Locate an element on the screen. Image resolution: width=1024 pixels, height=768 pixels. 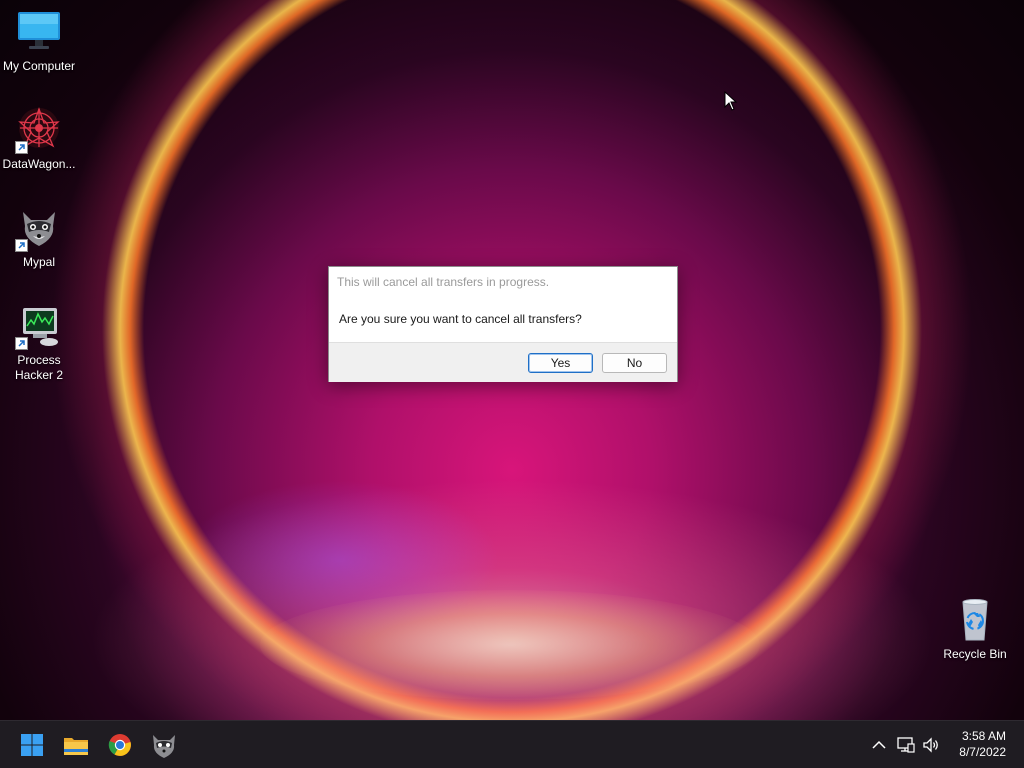
desktop-icon-label: Recycle Bin is located at coordinates (975, 654).